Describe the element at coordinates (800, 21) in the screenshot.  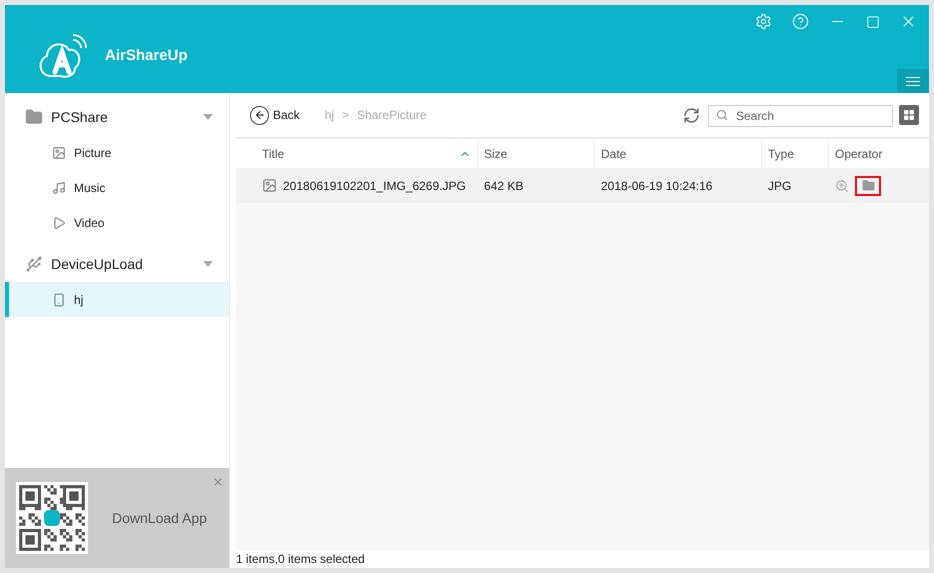
I see `help-icon` at that location.